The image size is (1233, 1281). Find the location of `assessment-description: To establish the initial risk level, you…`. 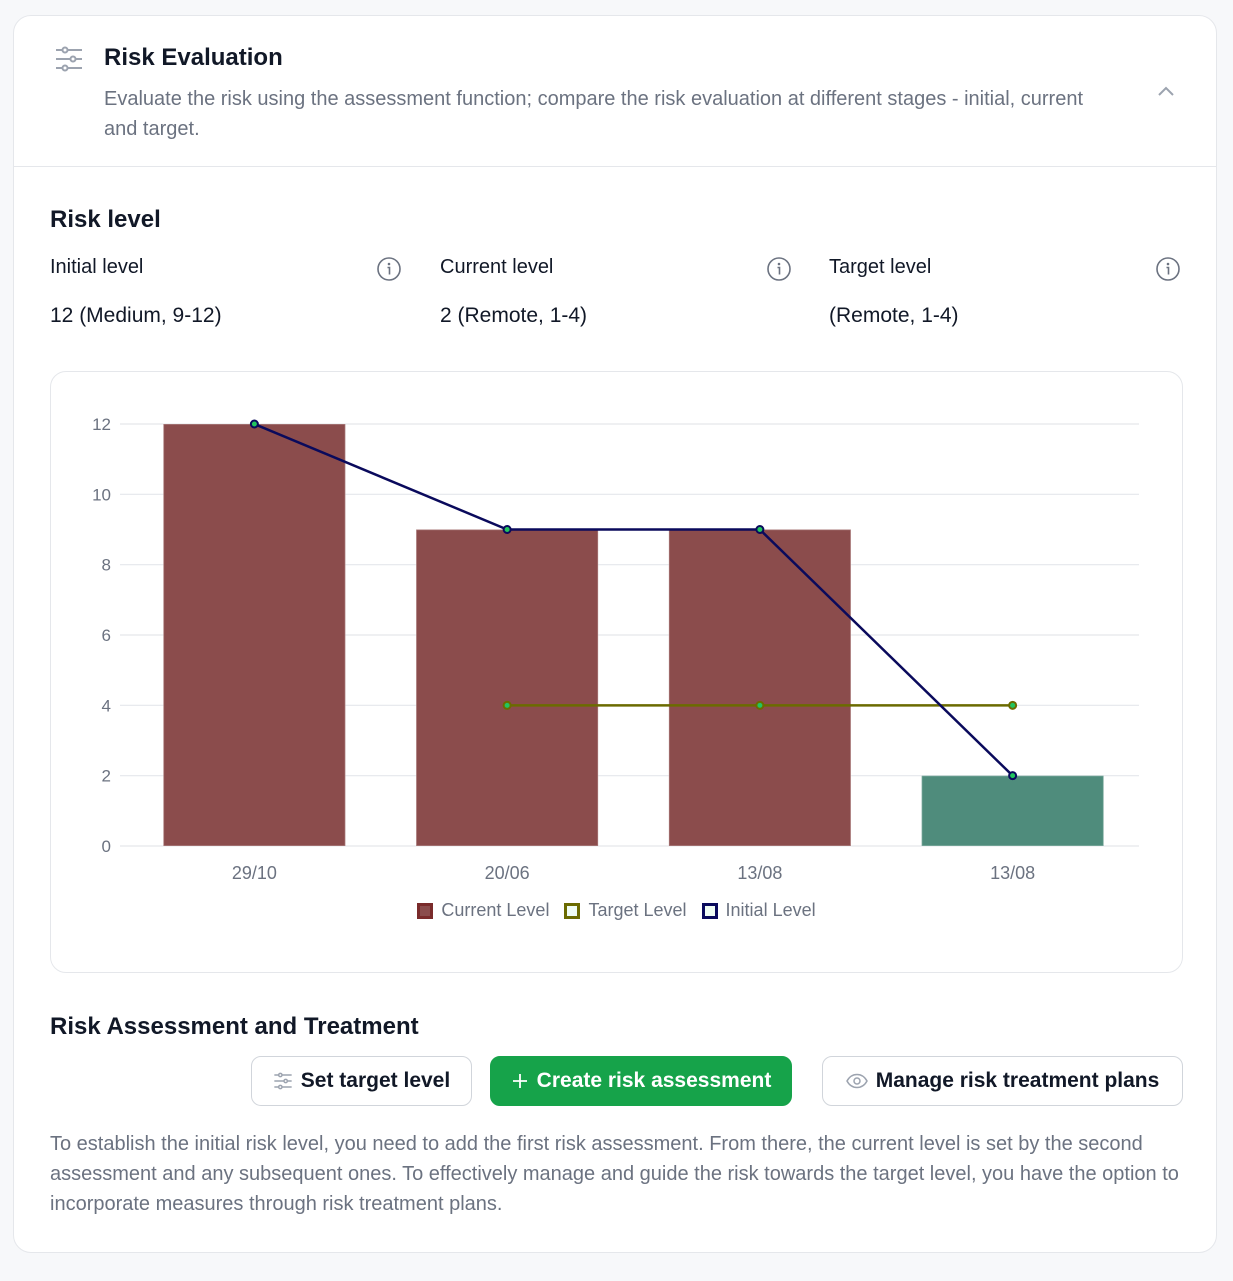

assessment-description: To establish the initial risk level, you… is located at coordinates (614, 1174).